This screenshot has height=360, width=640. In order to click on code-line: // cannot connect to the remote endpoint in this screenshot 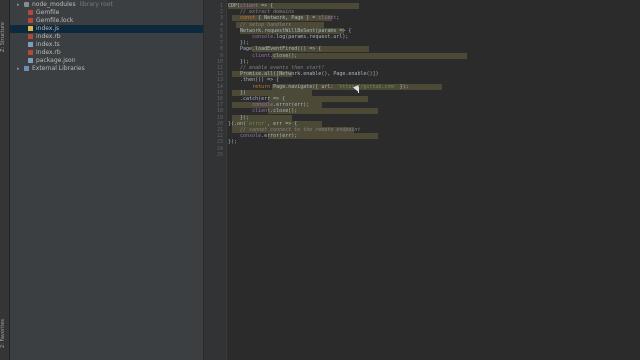, I will do `click(294, 130)`.